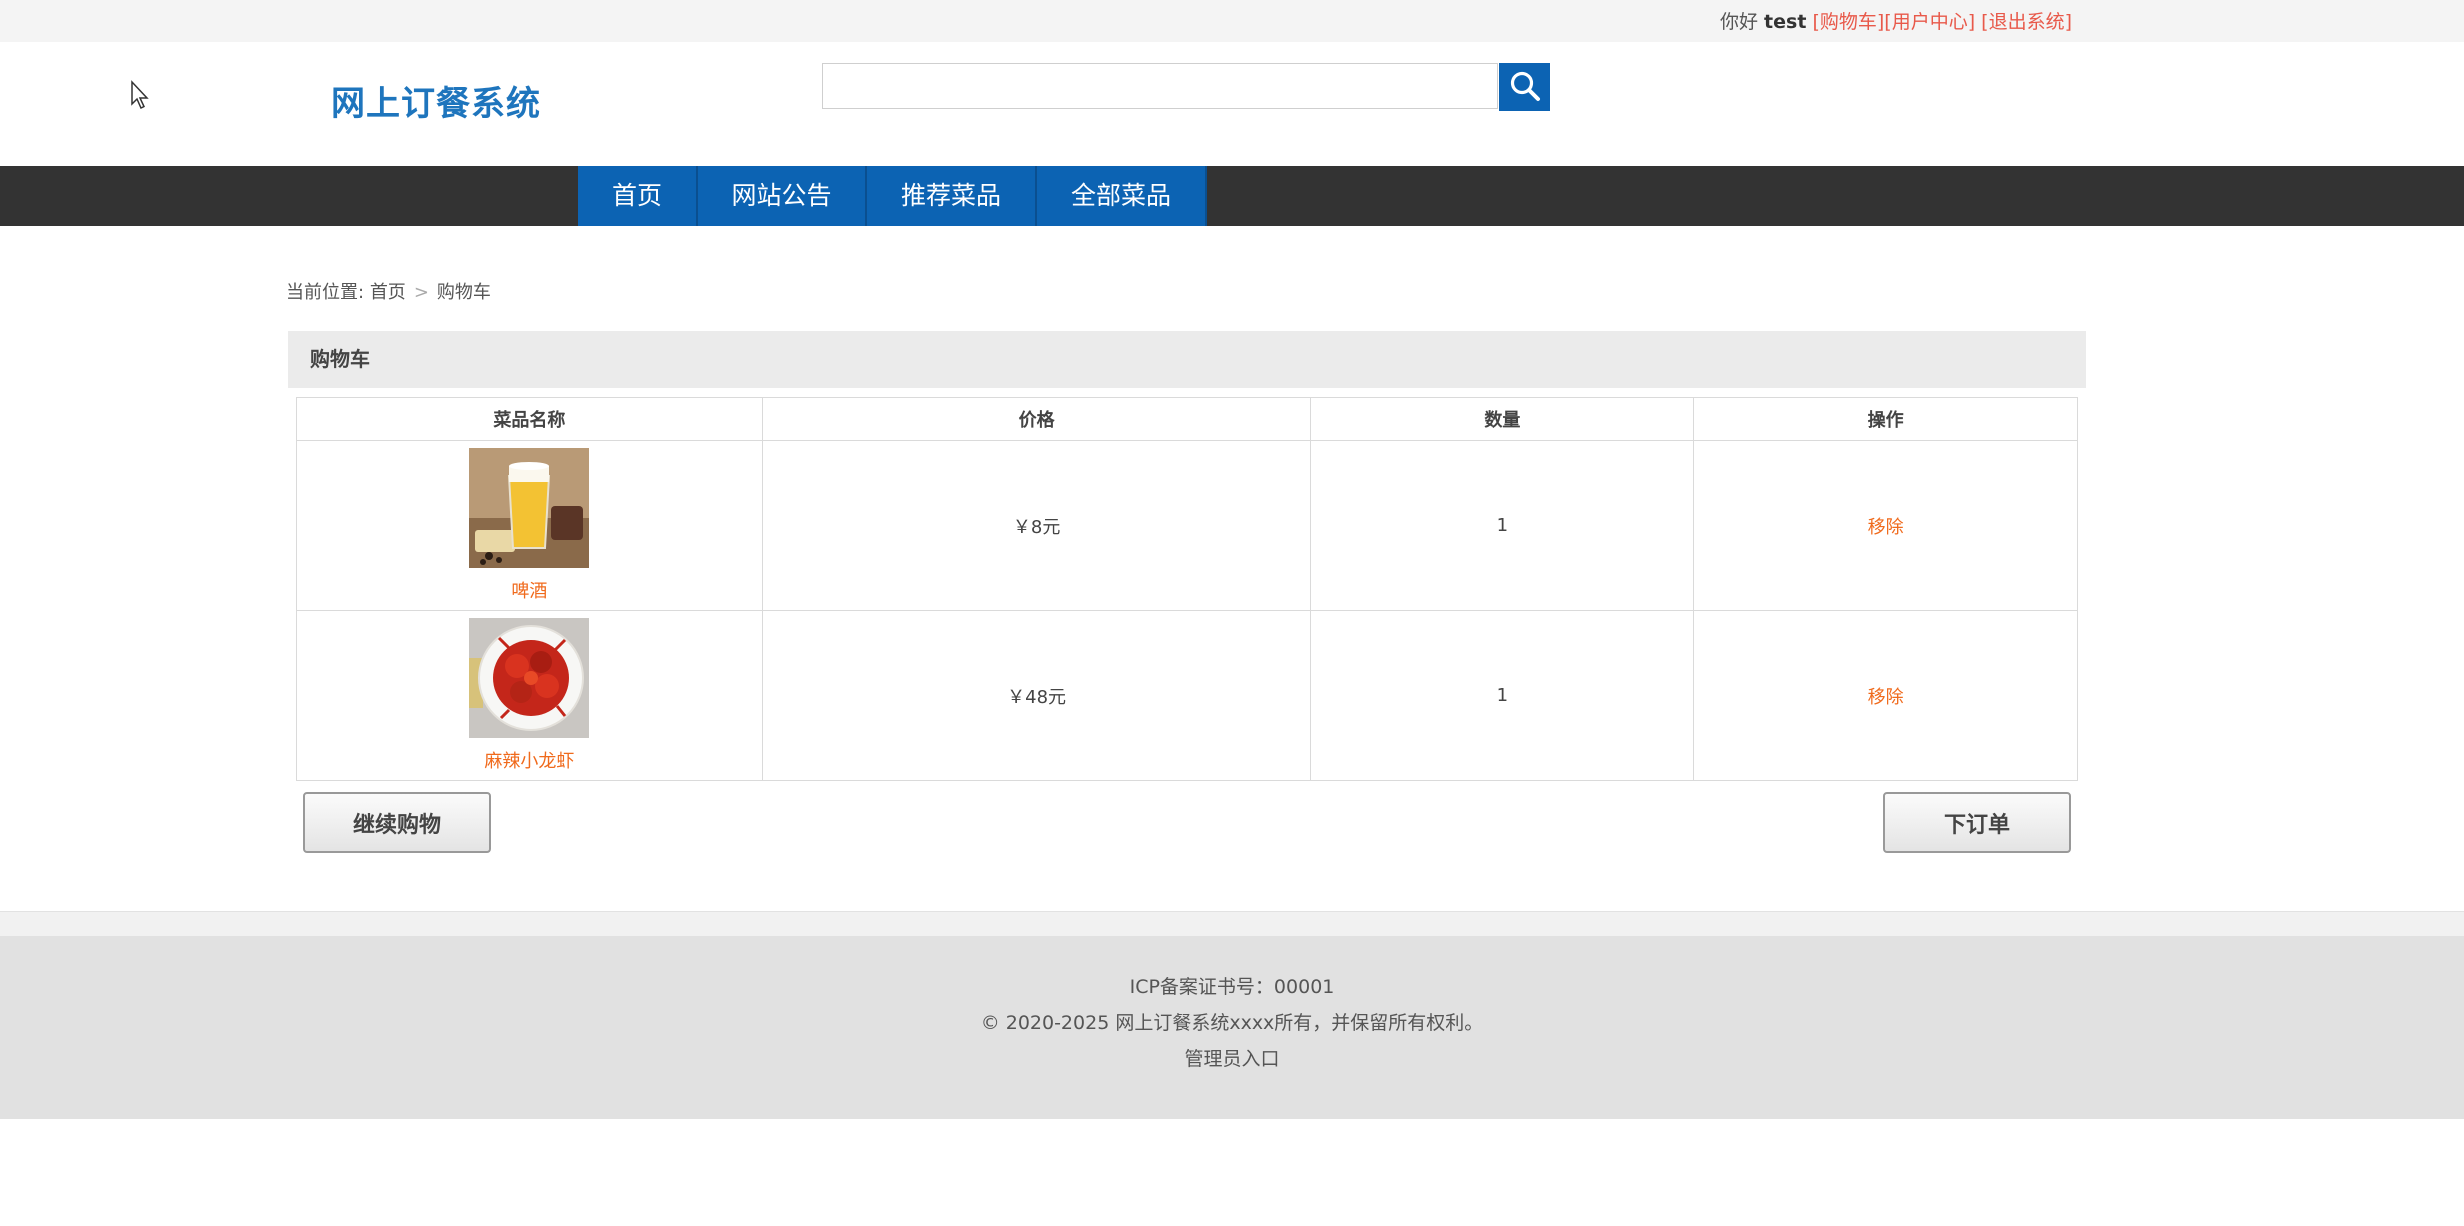 This screenshot has width=2464, height=1226. I want to click on breadcrumb-current: 购物车, so click(463, 292).